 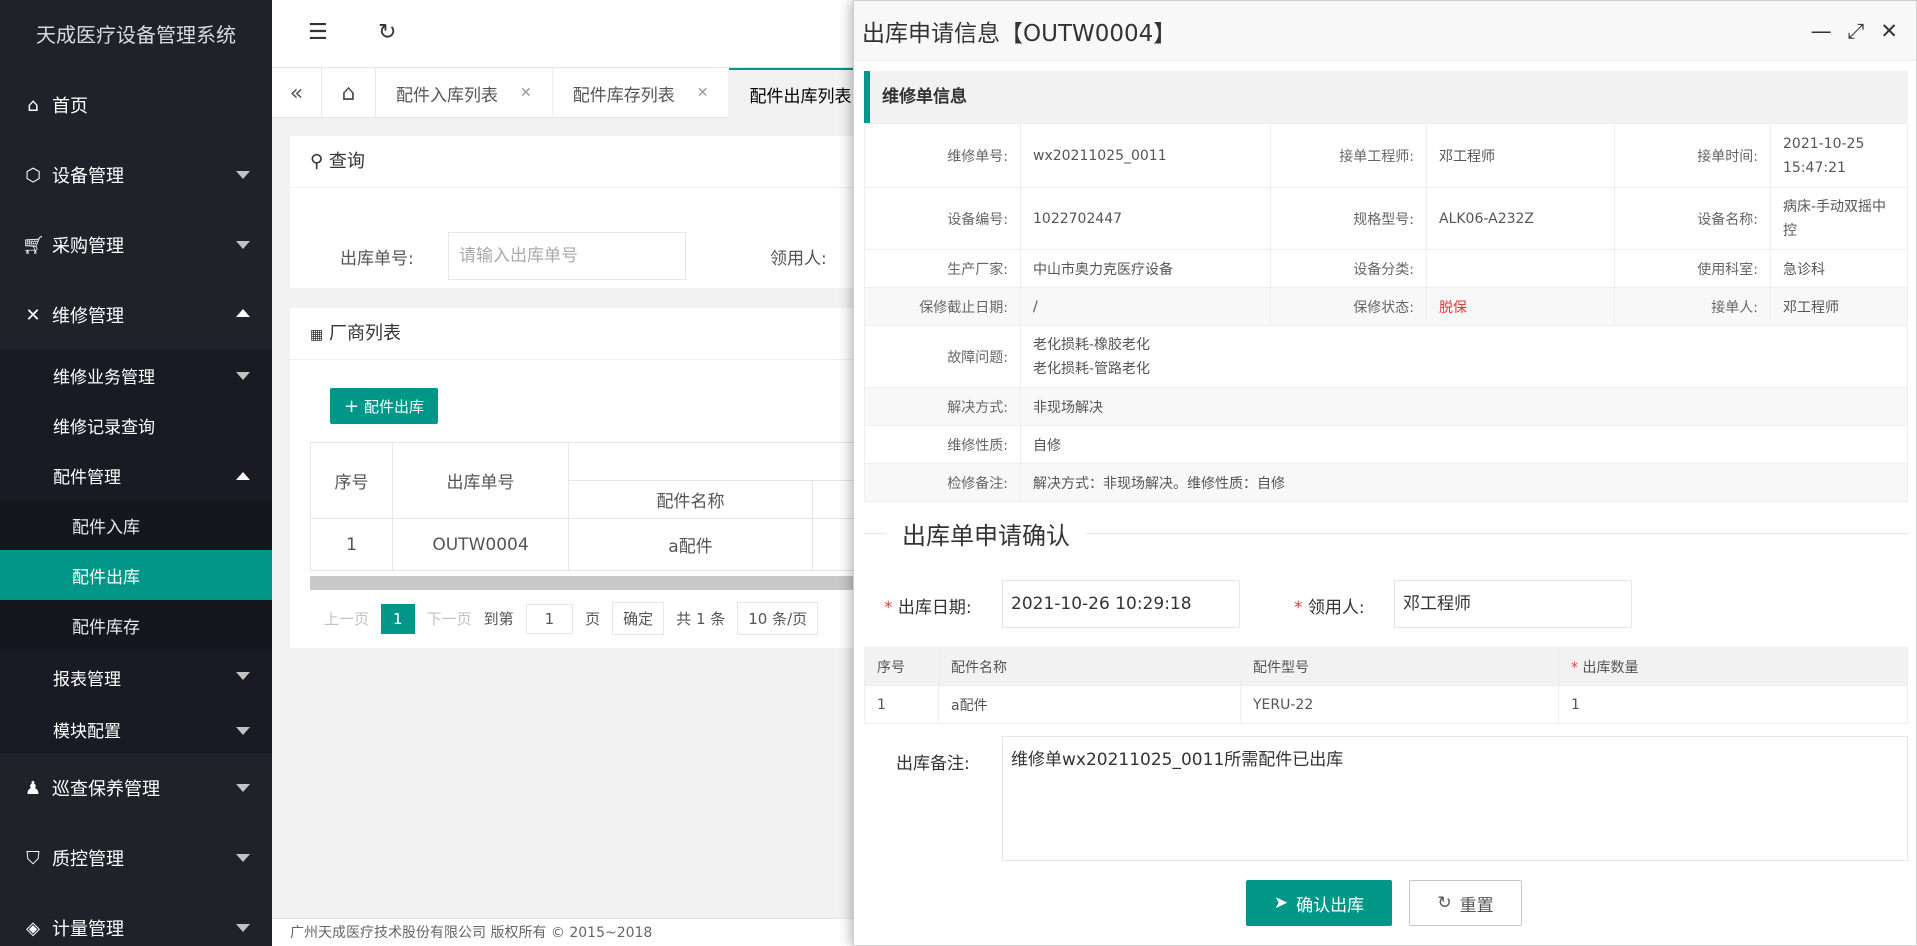 What do you see at coordinates (1455, 798) in the screenshot?
I see `outbound-remark-textarea: 维修单wx20211025_0011所需配件已出库` at bounding box center [1455, 798].